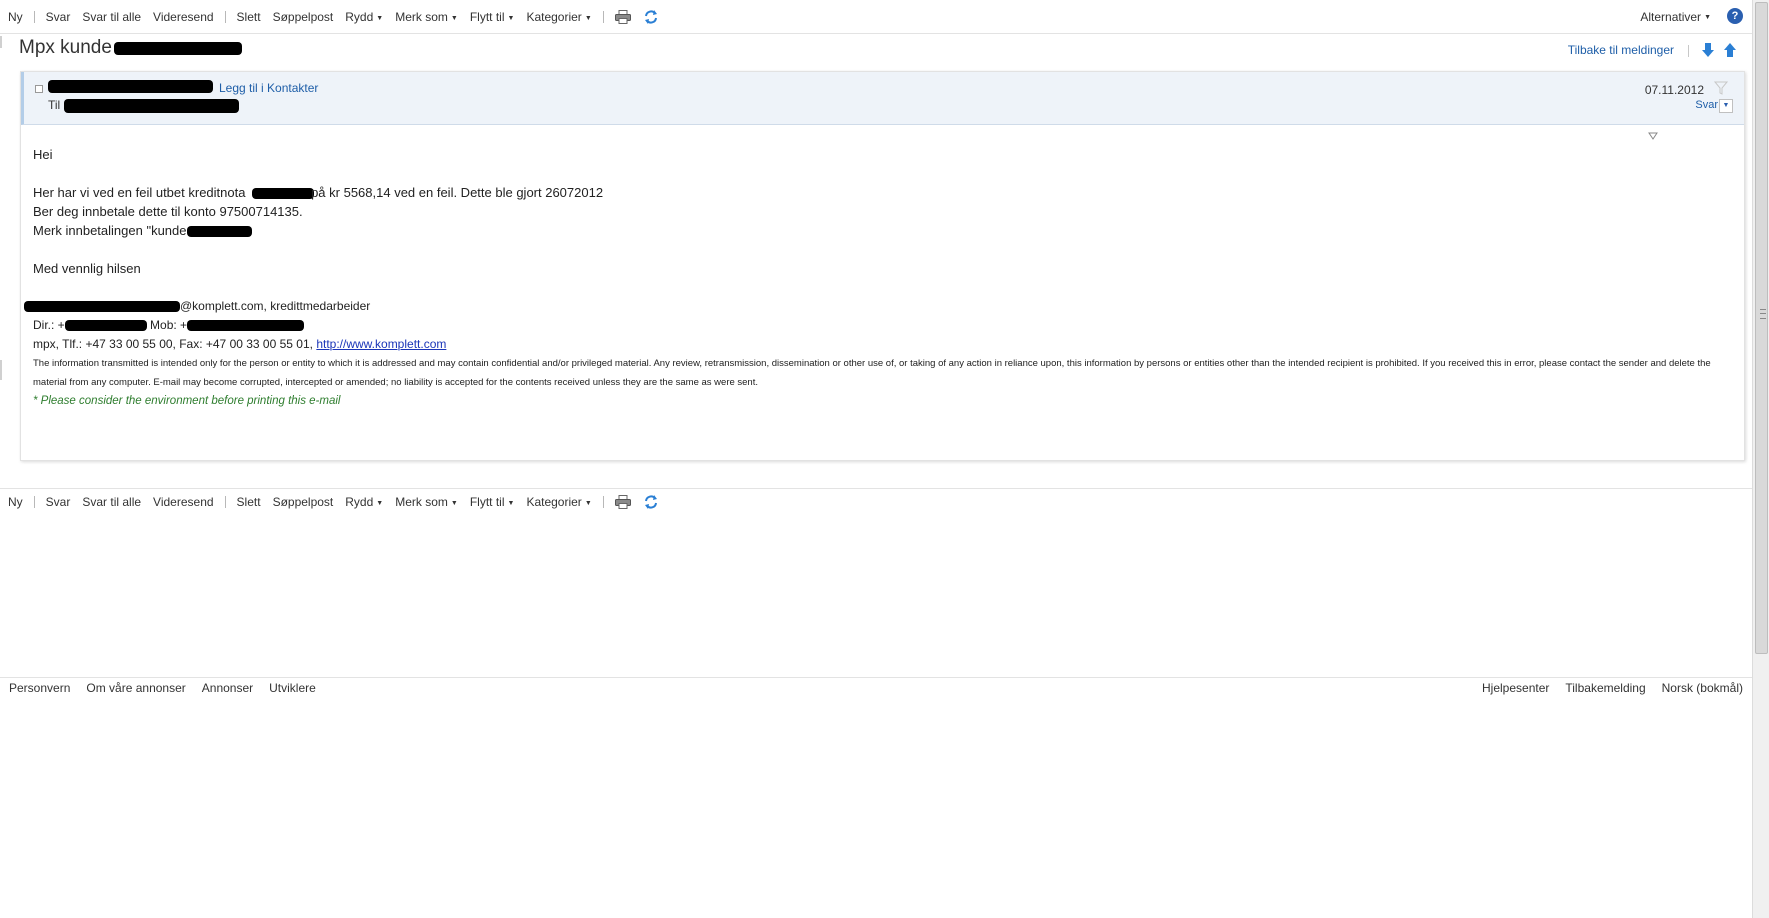 This screenshot has width=1769, height=918. Describe the element at coordinates (87, 268) in the screenshot. I see `body-closing: Med vennlig hilsen` at that location.